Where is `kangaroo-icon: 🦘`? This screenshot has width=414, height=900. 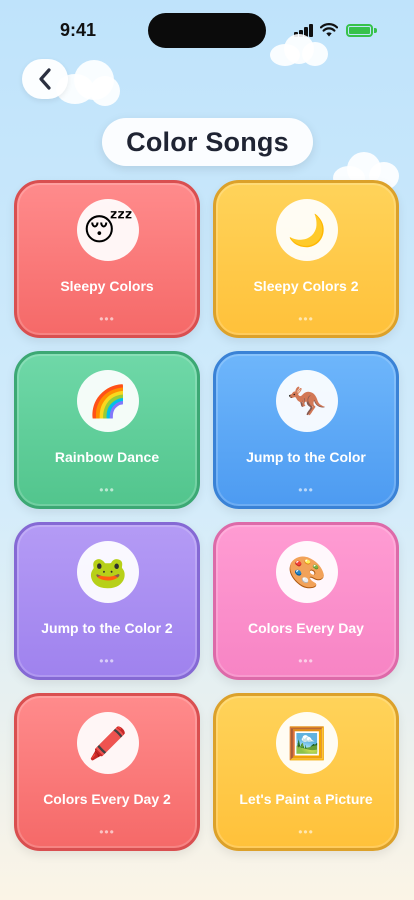 kangaroo-icon: 🦘 is located at coordinates (307, 401).